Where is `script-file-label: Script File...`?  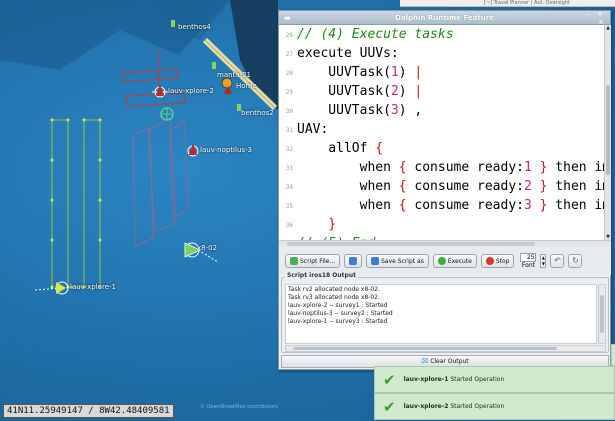 script-file-label: Script File... is located at coordinates (318, 261).